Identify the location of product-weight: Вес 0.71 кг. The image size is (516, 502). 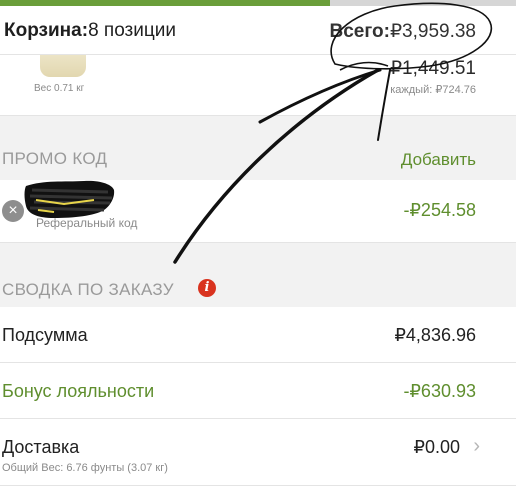
(59, 88).